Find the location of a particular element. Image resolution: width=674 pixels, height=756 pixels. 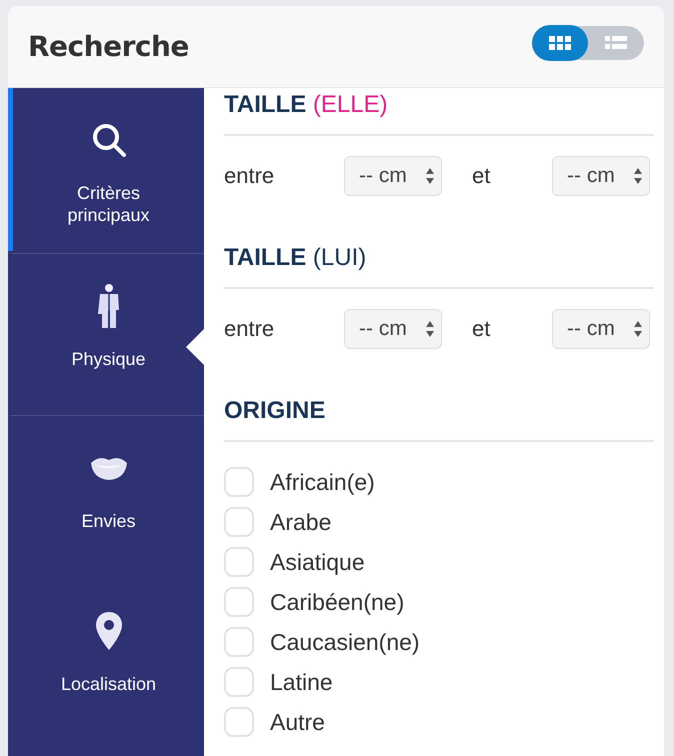

option-label: Latine is located at coordinates (301, 682).